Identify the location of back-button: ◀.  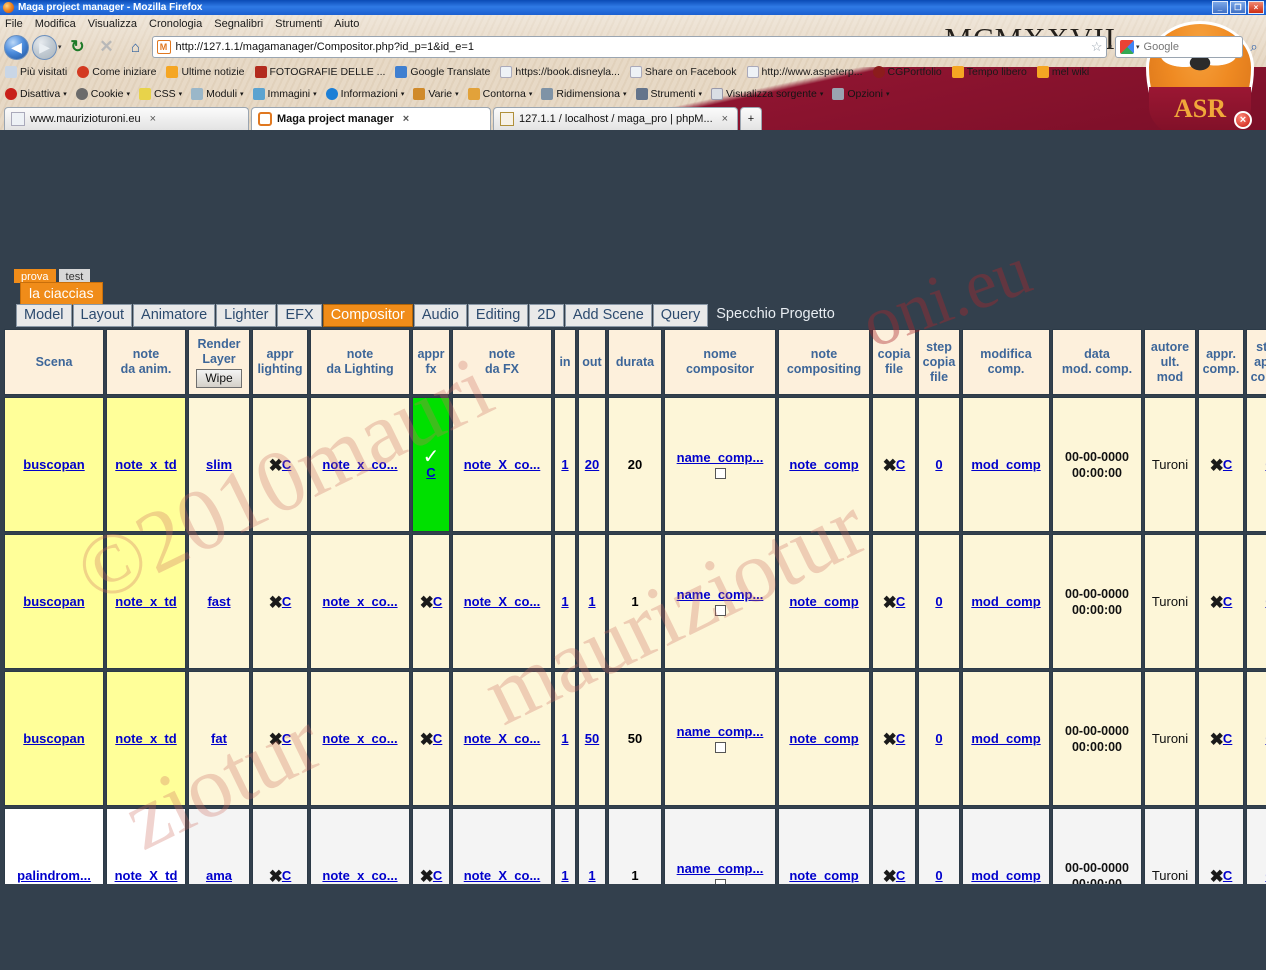
(16, 47).